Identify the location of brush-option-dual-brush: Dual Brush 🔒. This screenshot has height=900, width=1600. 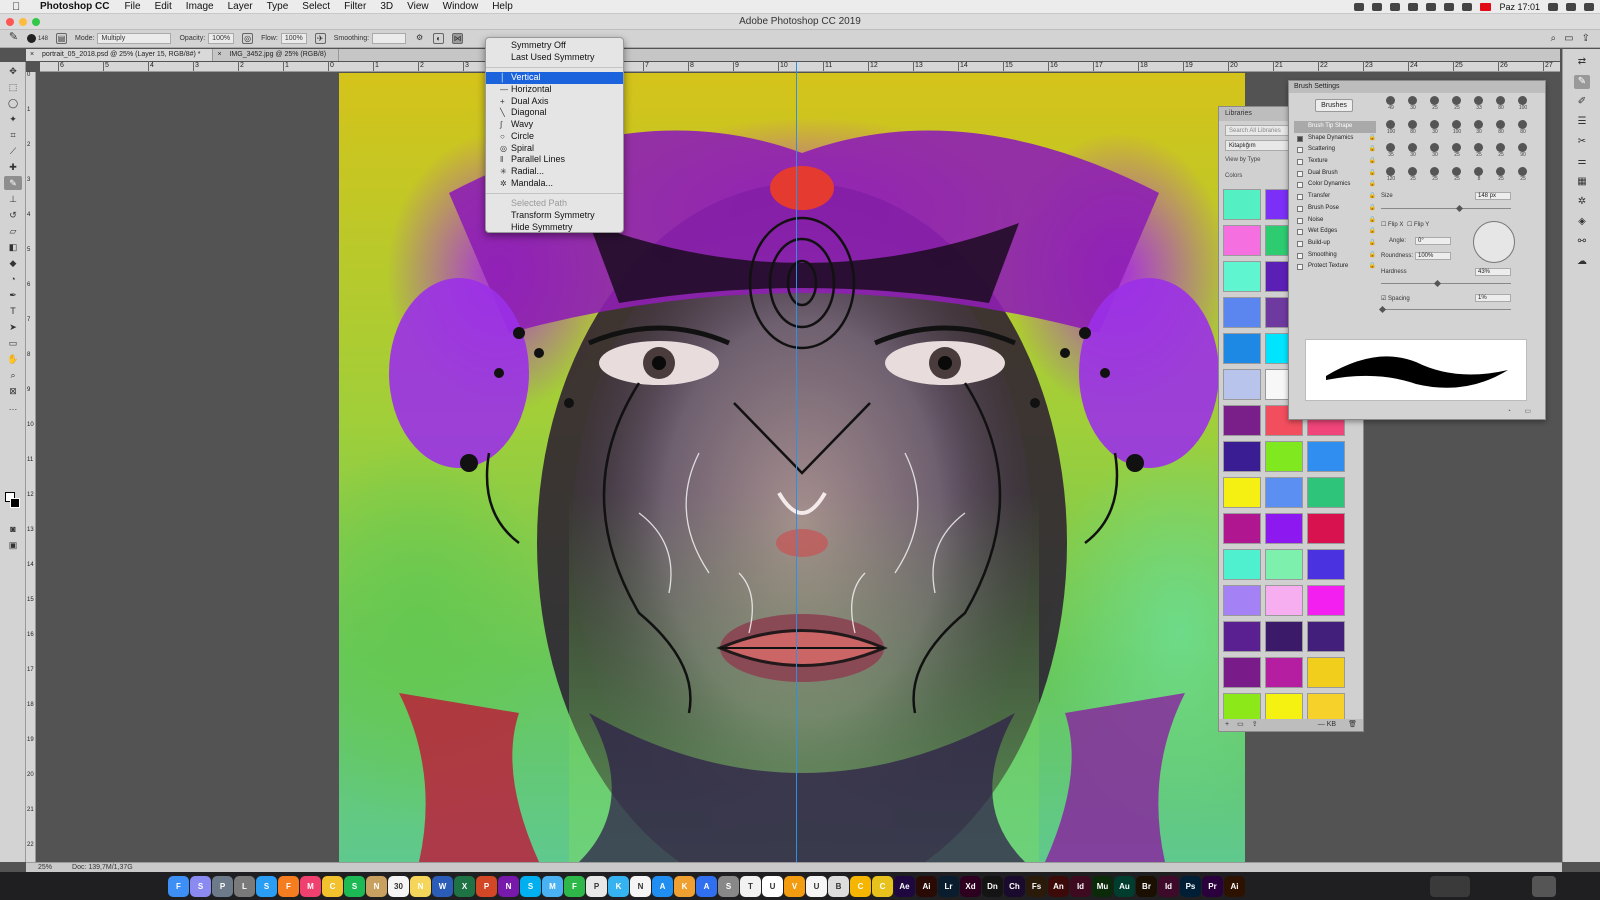
(1335, 174).